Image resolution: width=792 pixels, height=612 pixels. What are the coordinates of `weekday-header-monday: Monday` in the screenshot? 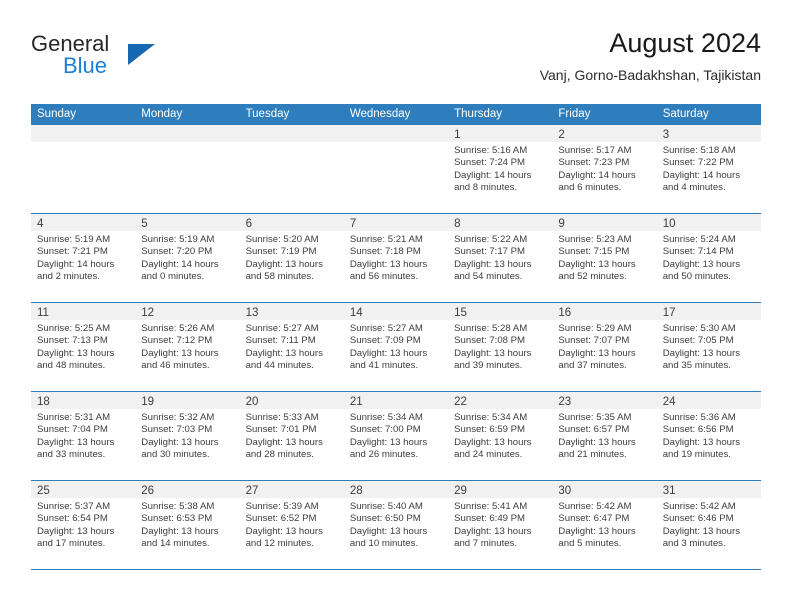 It's located at (162, 114).